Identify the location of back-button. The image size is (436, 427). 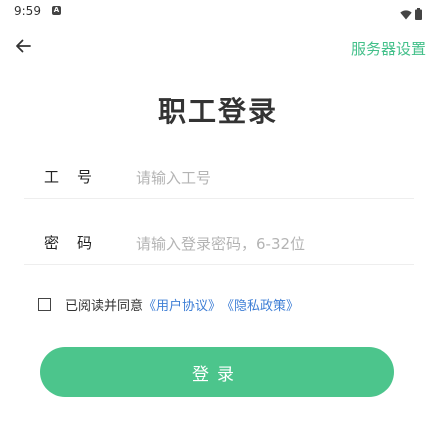
(23, 47).